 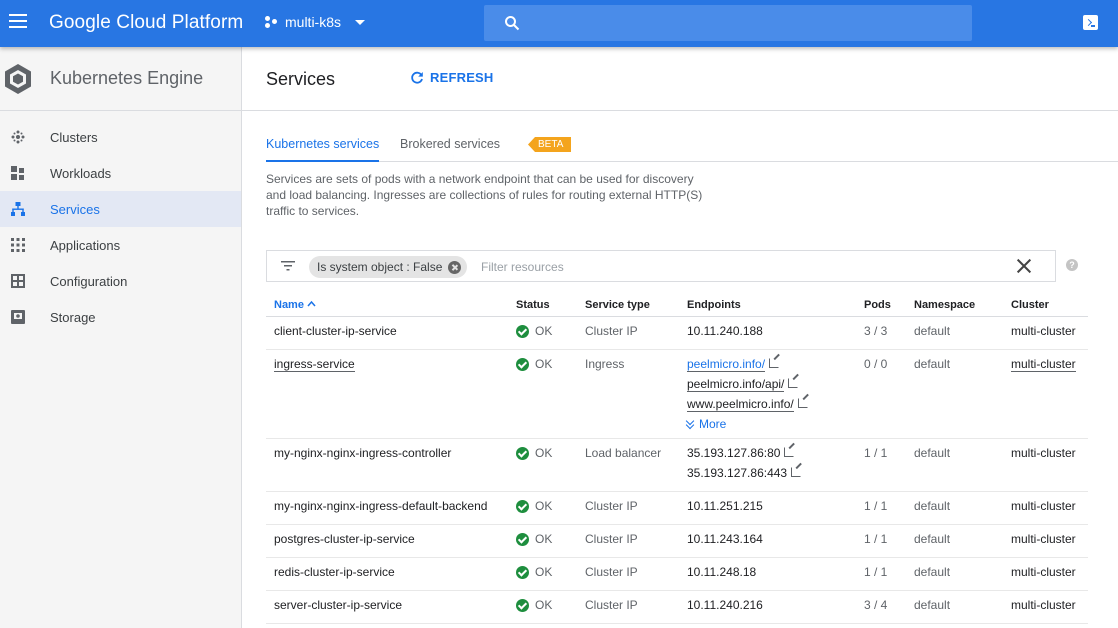 I want to click on applications-icon, so click(x=18, y=245).